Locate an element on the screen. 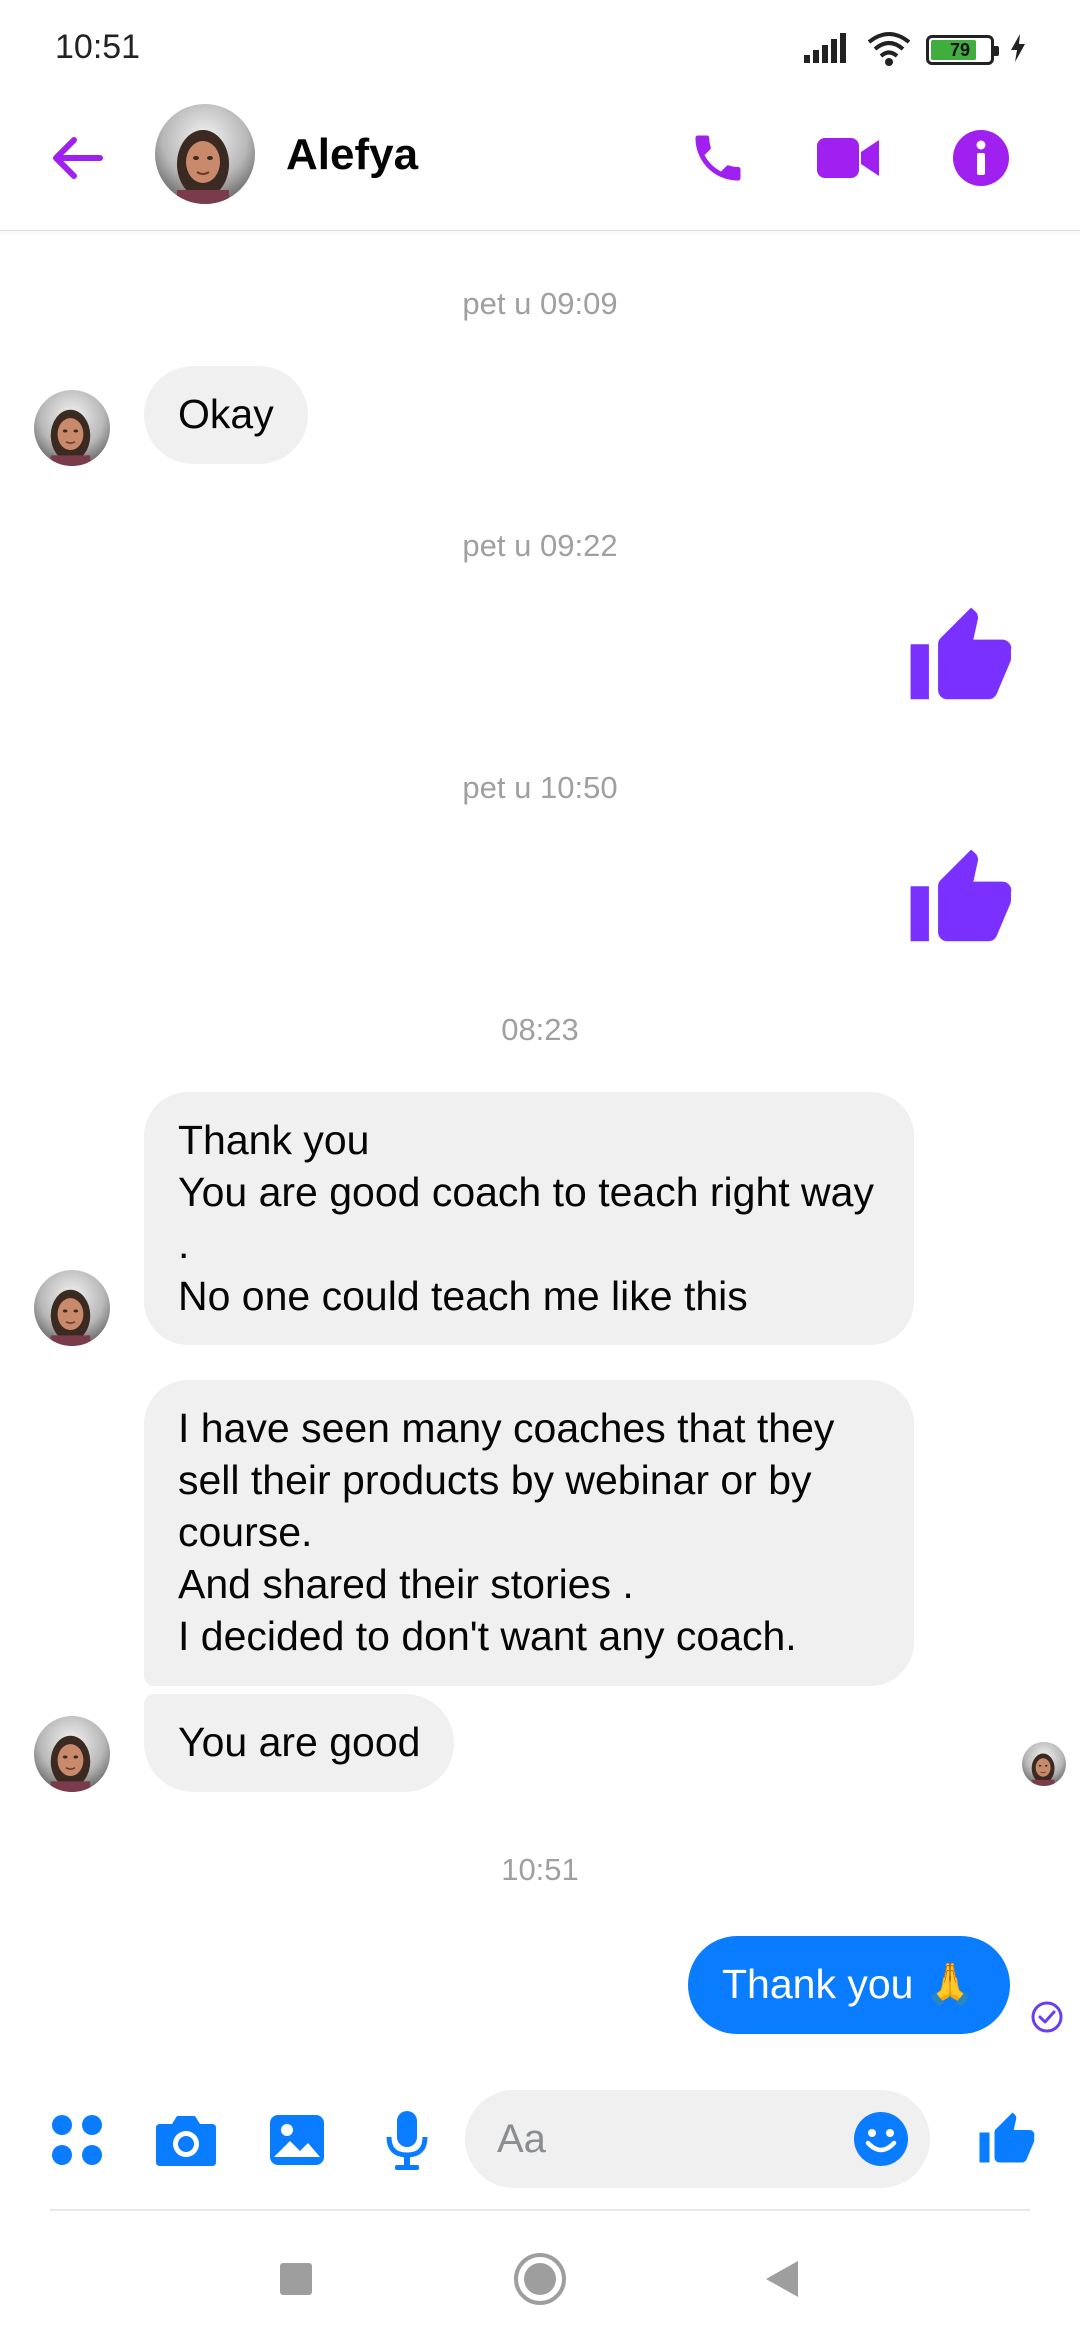 The height and width of the screenshot is (2340, 1080). info-icon is located at coordinates (981, 158).